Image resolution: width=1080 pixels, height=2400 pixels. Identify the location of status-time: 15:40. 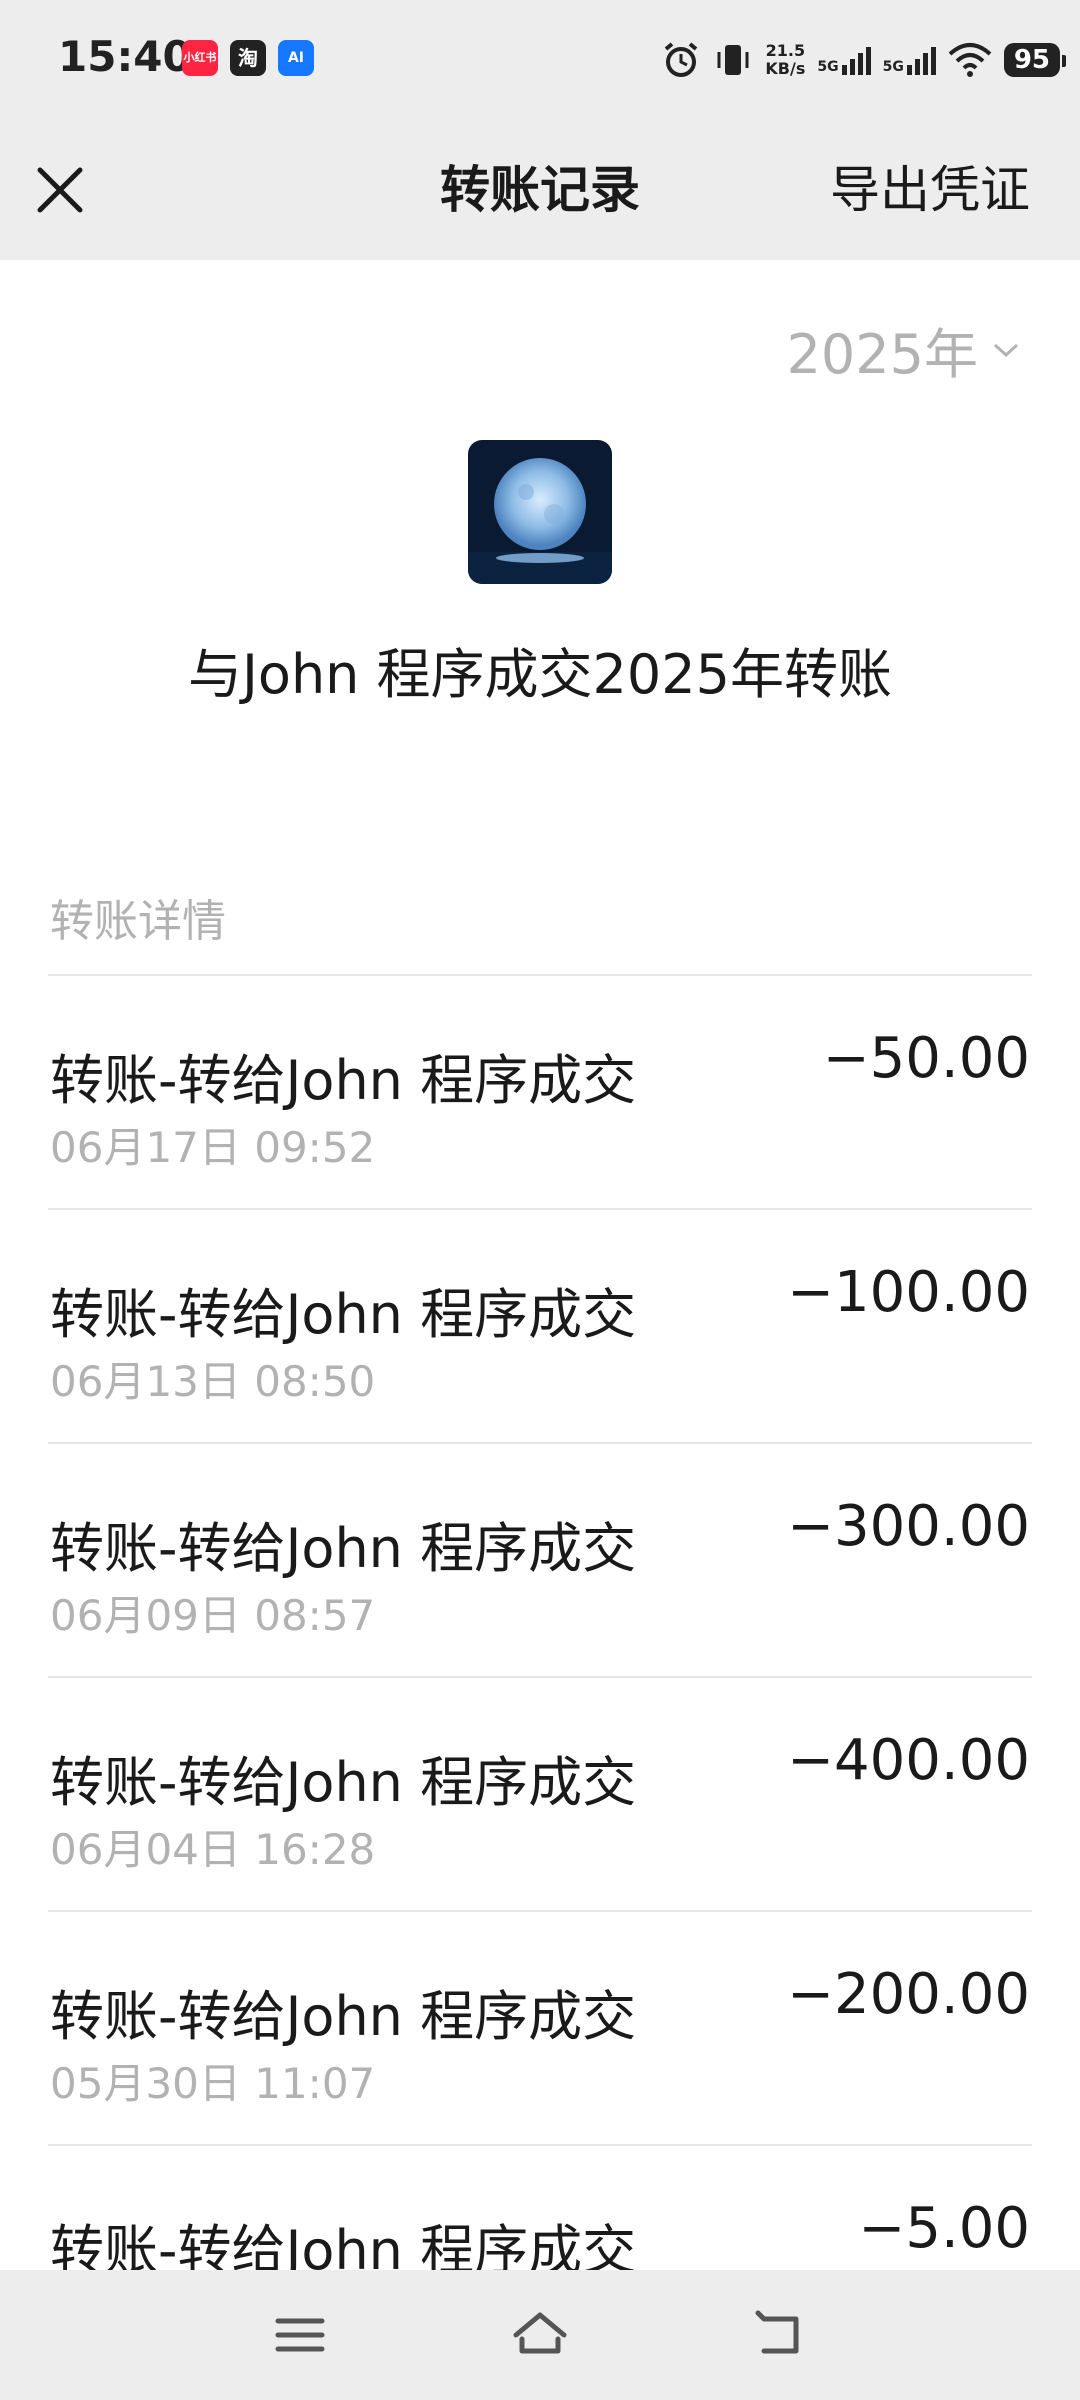
(125, 56).